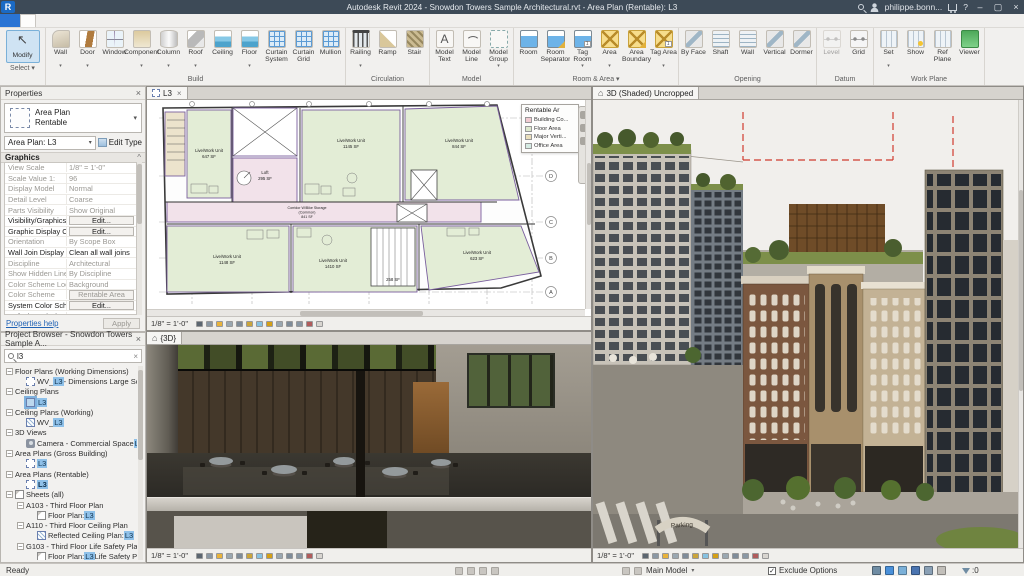  What do you see at coordinates (528, 51) in the screenshot?
I see `room-button: Room` at bounding box center [528, 51].